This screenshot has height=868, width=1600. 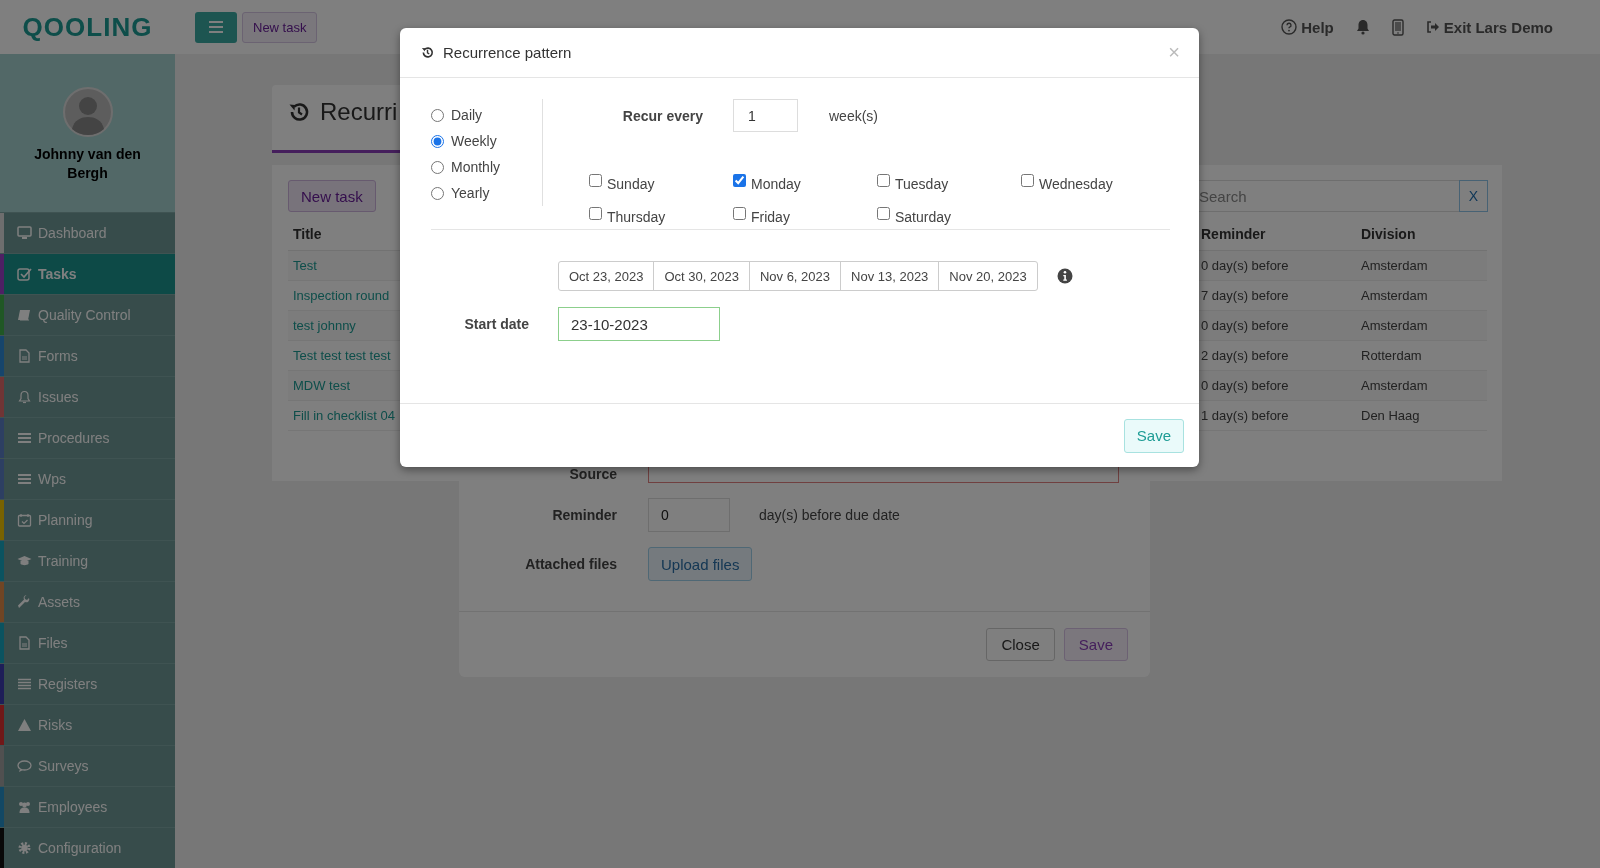 What do you see at coordinates (606, 276) in the screenshot?
I see `preview-date: Oct 23, 2023` at bounding box center [606, 276].